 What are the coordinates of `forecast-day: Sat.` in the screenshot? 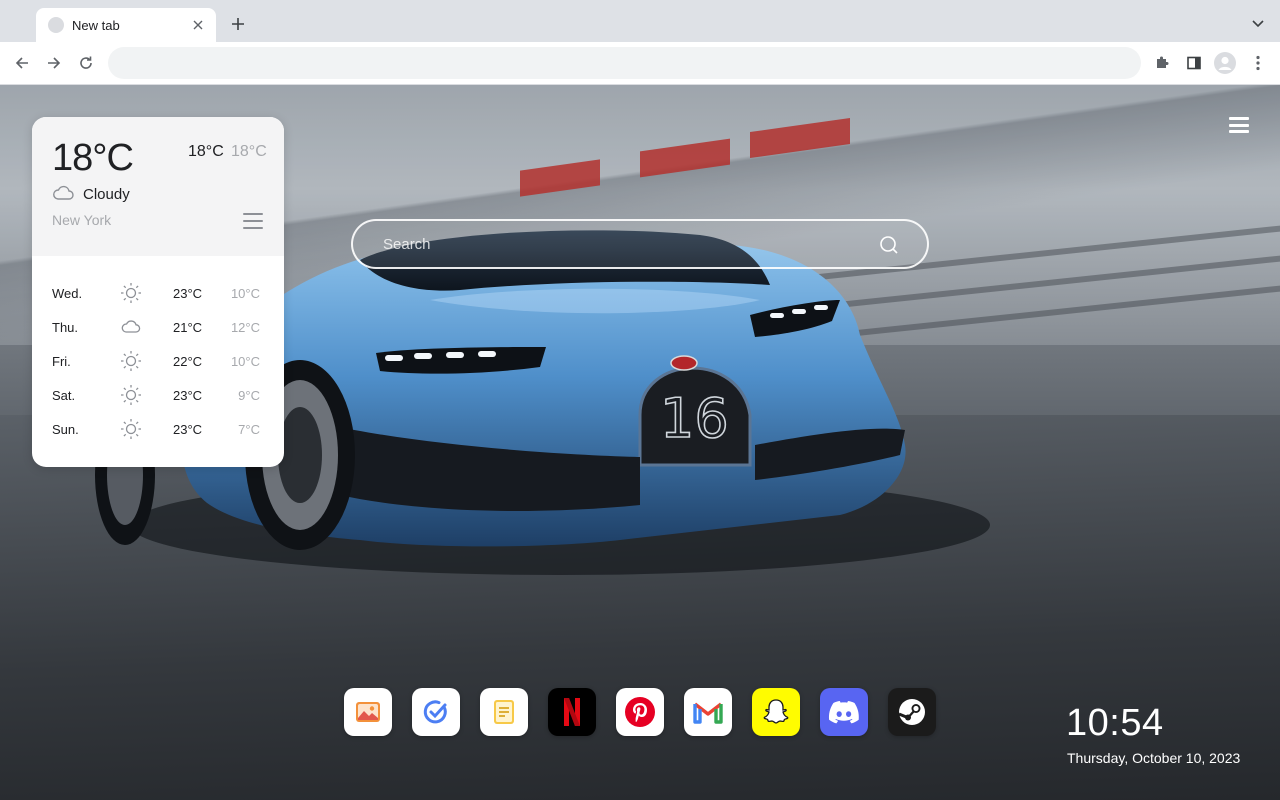 It's located at (64, 395).